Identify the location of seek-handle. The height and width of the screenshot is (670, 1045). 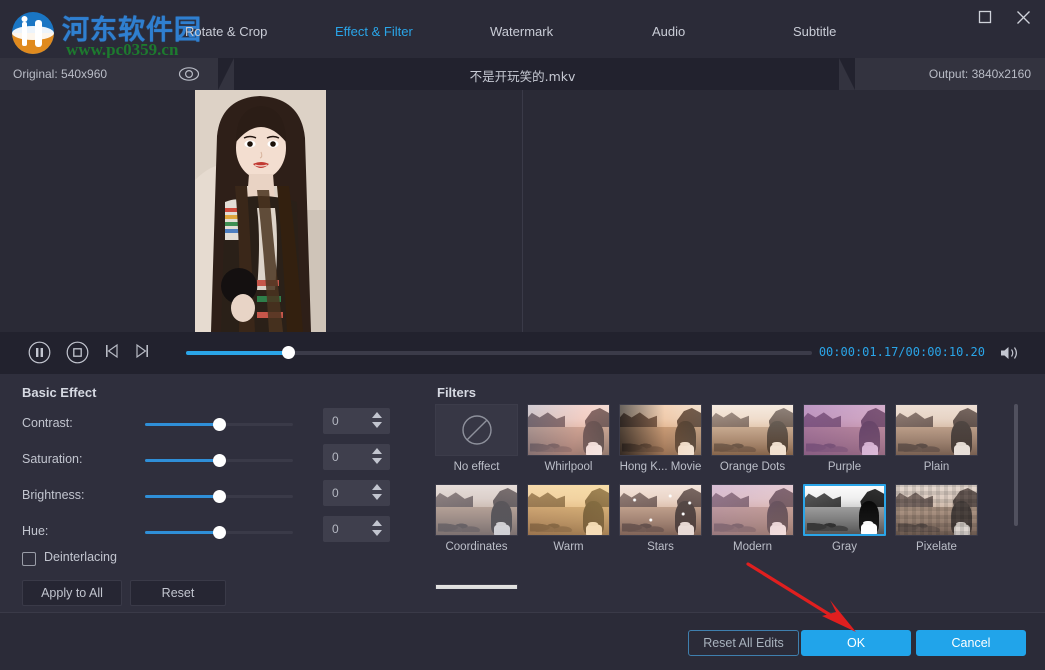
(288, 352).